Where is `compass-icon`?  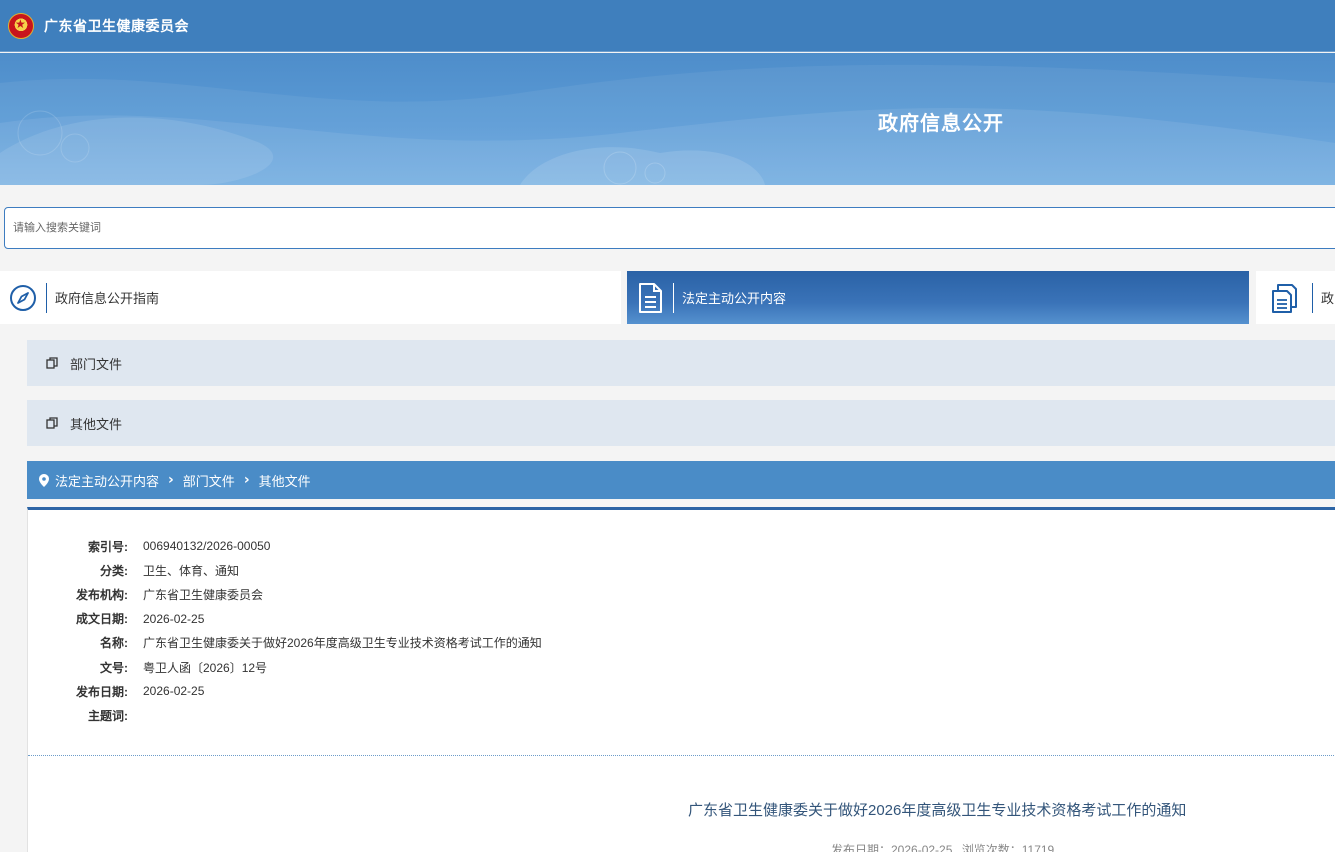 compass-icon is located at coordinates (23, 297).